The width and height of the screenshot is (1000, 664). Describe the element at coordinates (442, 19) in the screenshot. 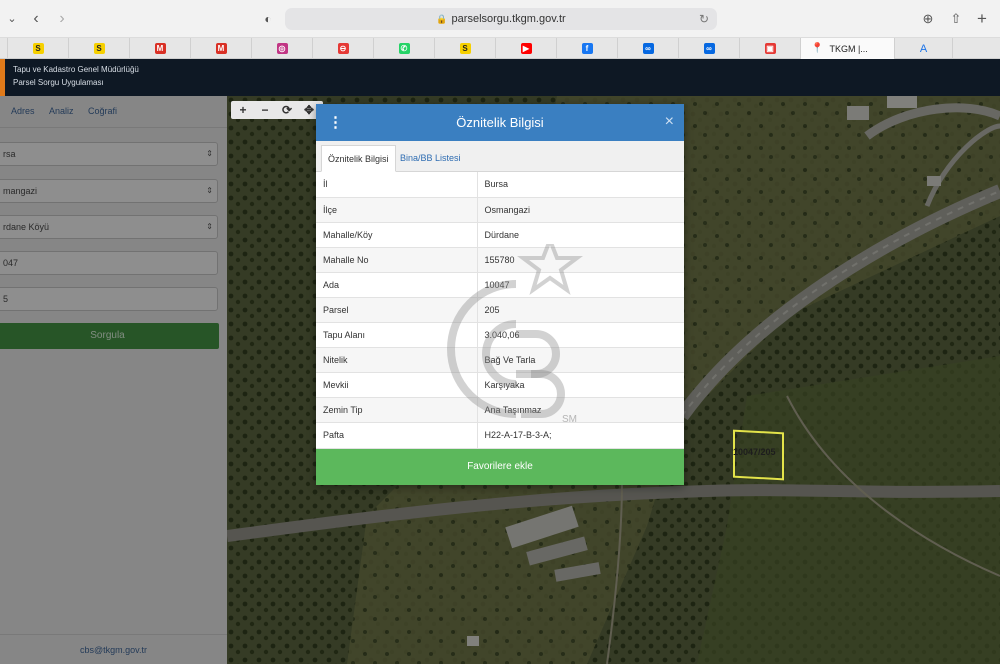

I see `lock-icon: 🔒` at that location.